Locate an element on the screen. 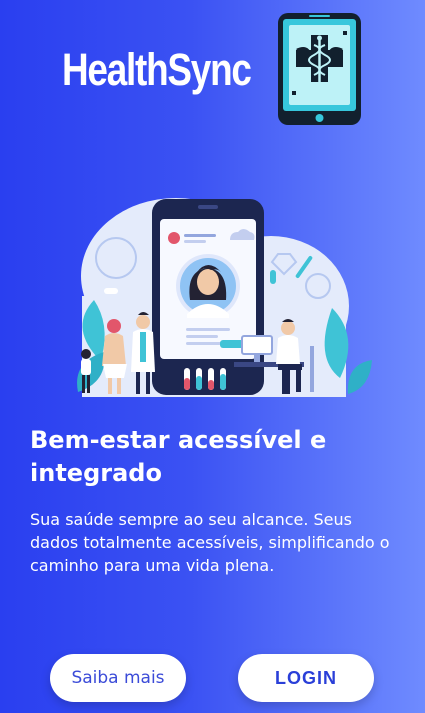  medical-tablet-caduceus-icon is located at coordinates (319, 69).